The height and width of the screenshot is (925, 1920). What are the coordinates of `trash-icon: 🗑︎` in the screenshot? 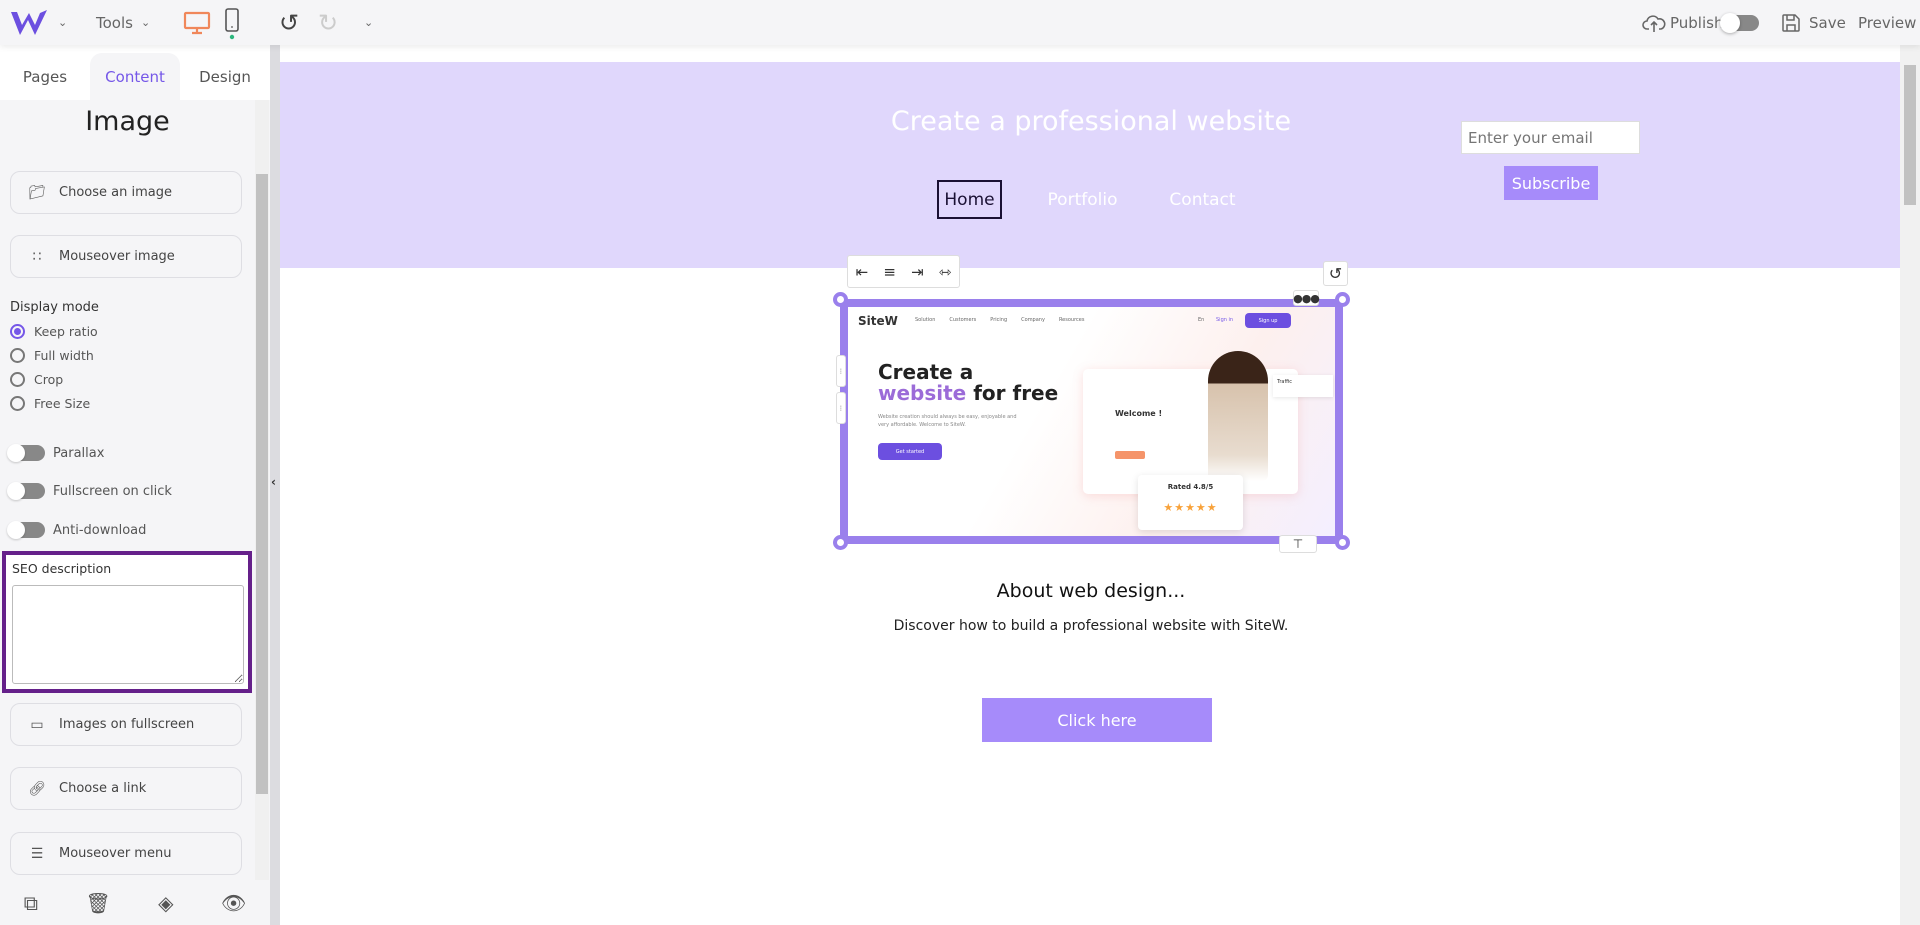 It's located at (97, 903).